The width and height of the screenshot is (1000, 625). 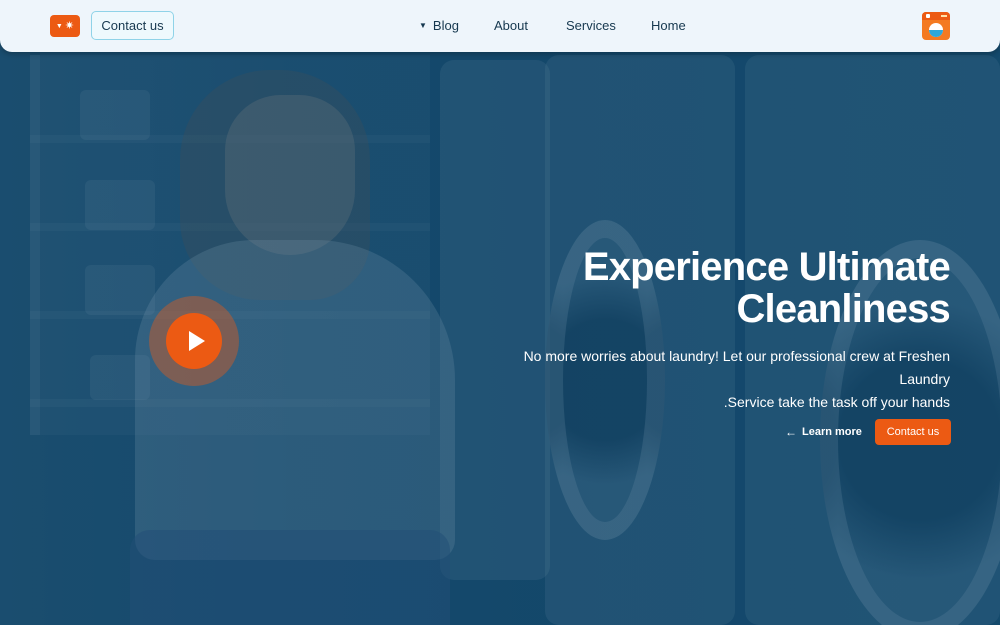 I want to click on play-button-core, so click(x=194, y=341).